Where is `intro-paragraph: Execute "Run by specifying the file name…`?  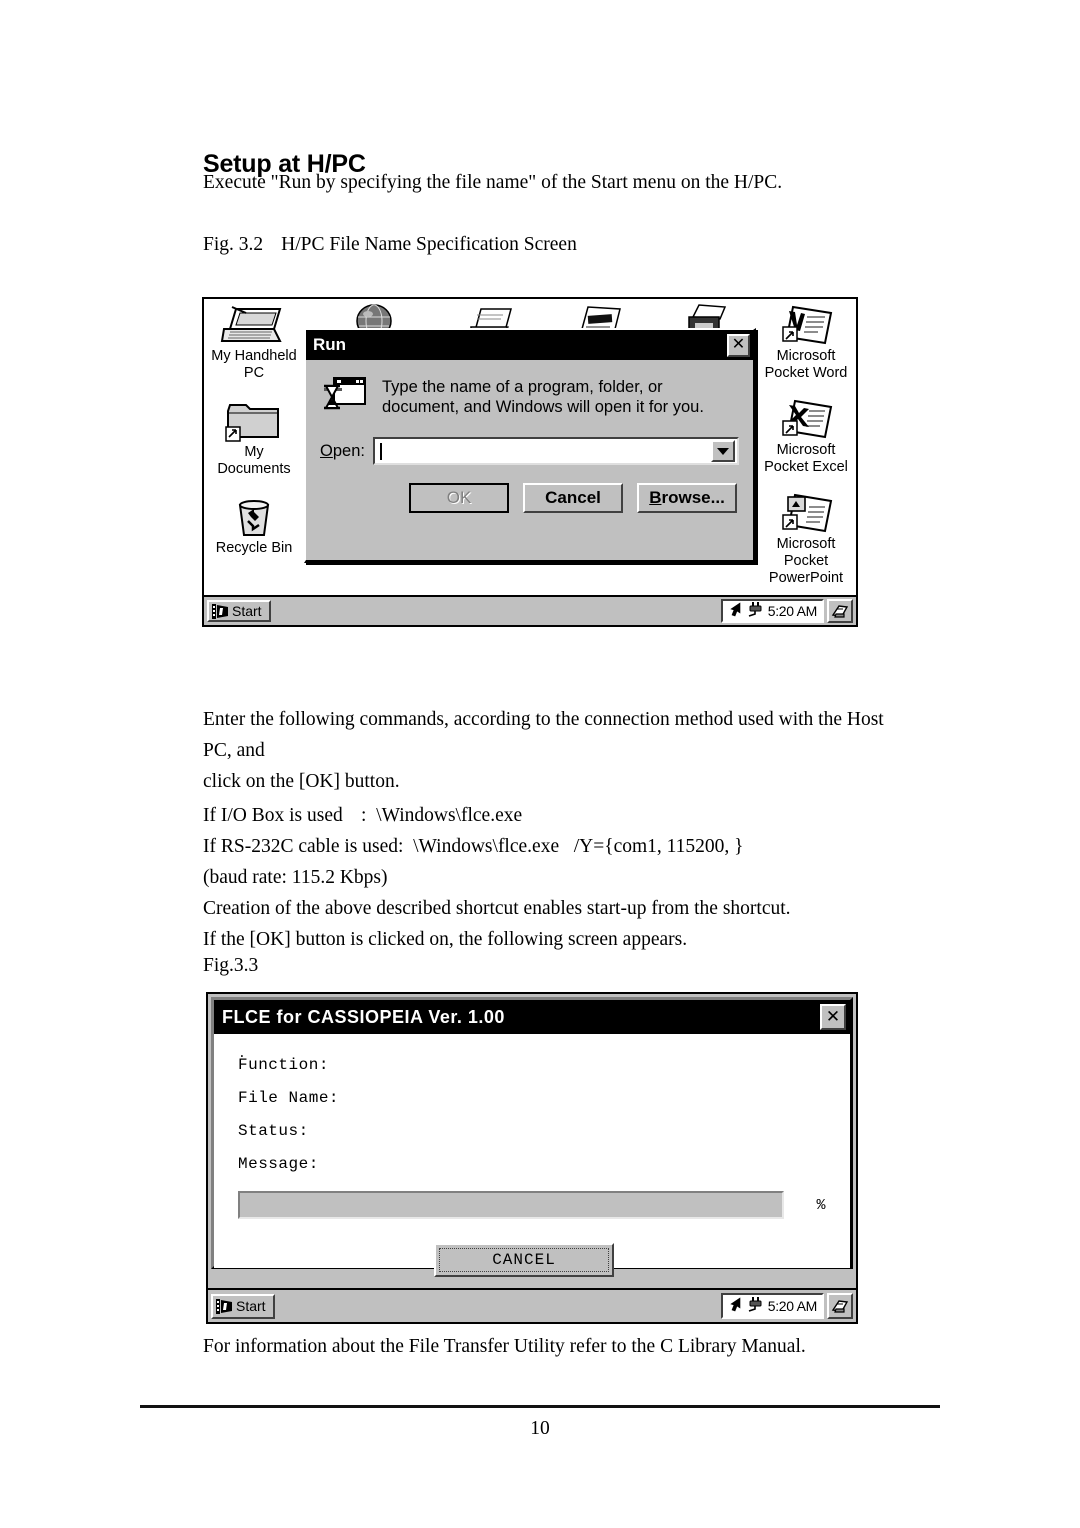
intro-paragraph: Execute "Run by specifying the file name… is located at coordinates (493, 182).